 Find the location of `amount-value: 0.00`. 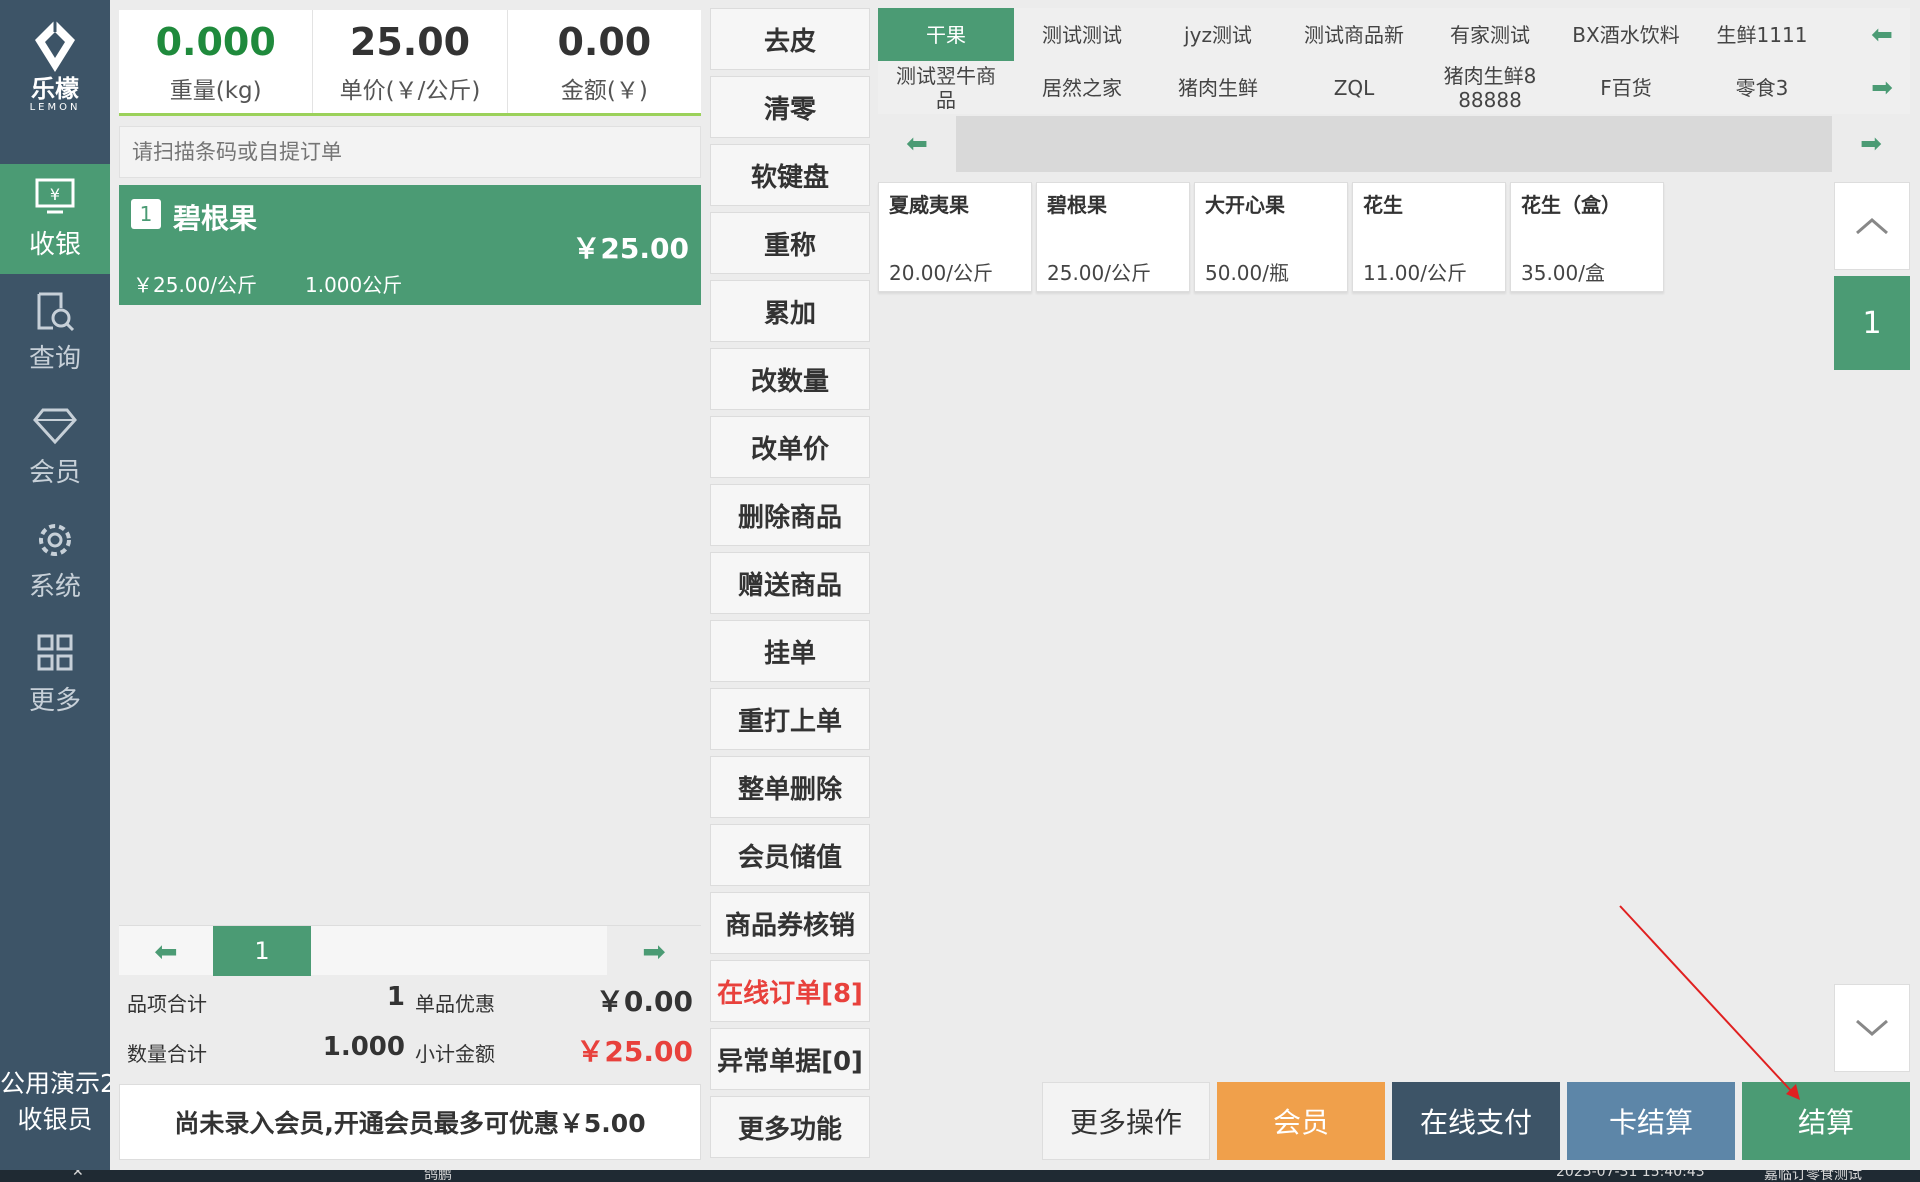

amount-value: 0.00 is located at coordinates (604, 41).